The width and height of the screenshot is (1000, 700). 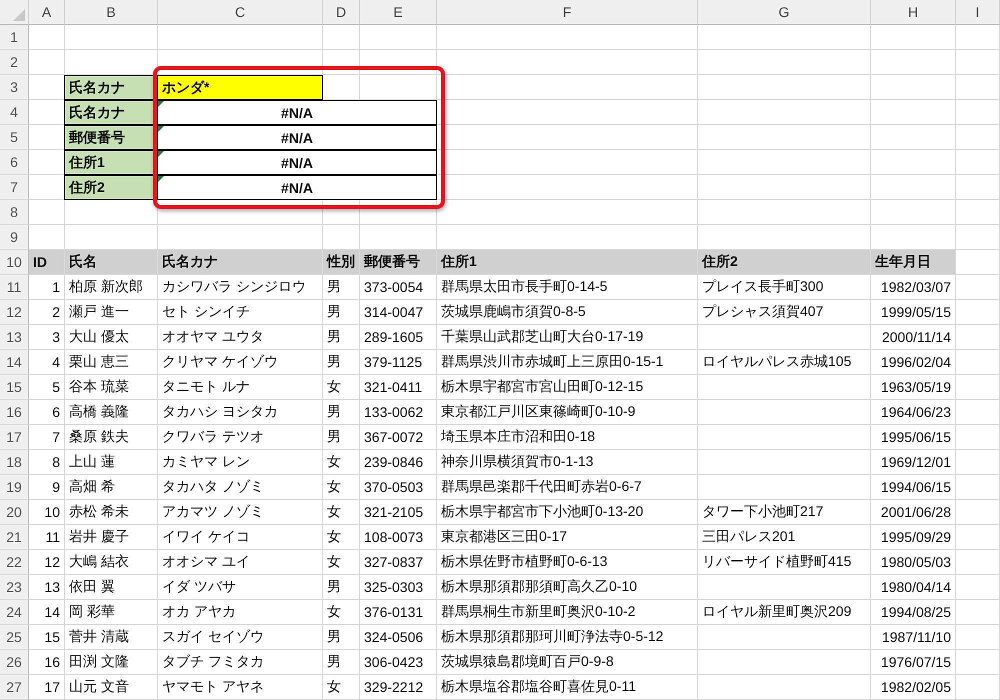 I want to click on table-cell: タカハシ ヨシタカ, so click(x=240, y=412).